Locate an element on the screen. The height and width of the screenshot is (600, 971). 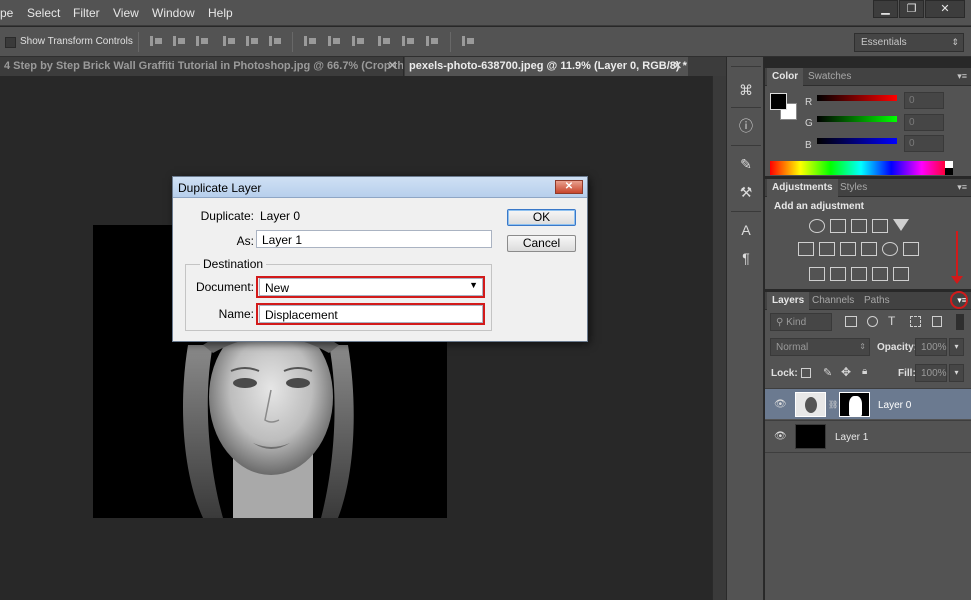
menu-window: Window is located at coordinates (173, 13).